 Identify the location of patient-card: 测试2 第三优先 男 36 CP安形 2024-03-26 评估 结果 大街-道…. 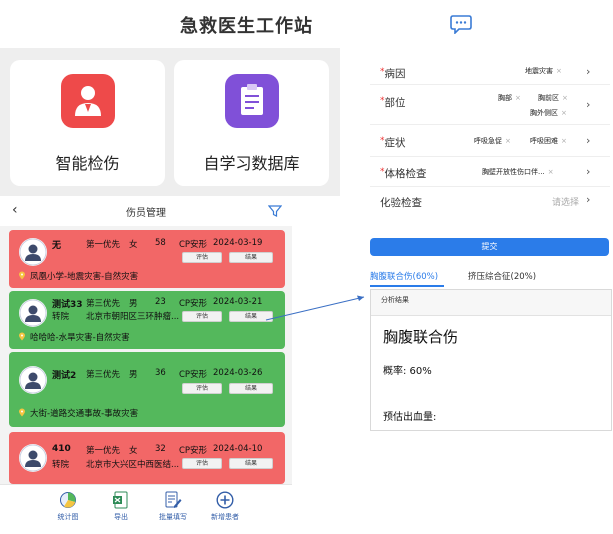
(147, 389).